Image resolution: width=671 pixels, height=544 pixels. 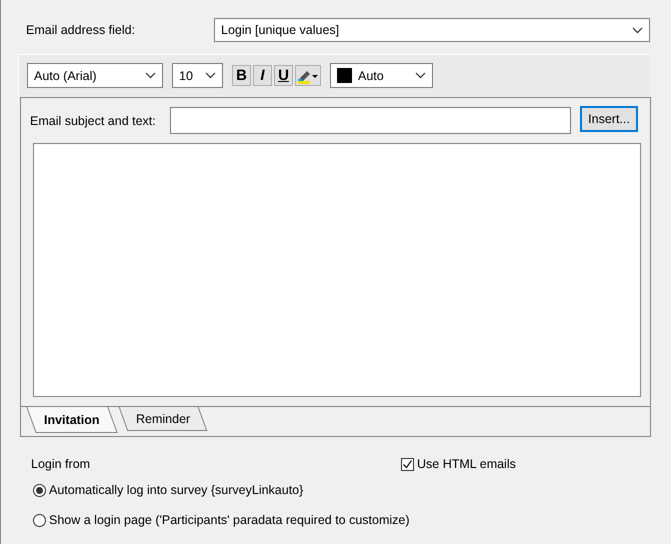 I want to click on italic-button: I, so click(x=262, y=75).